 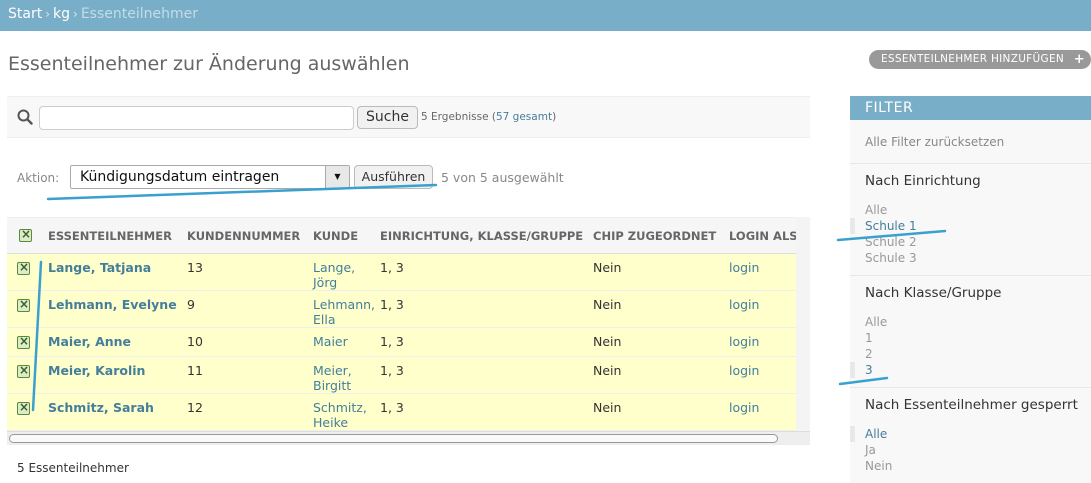 I want to click on filter-section-title: Nach Klasse/Gruppe, so click(x=933, y=293).